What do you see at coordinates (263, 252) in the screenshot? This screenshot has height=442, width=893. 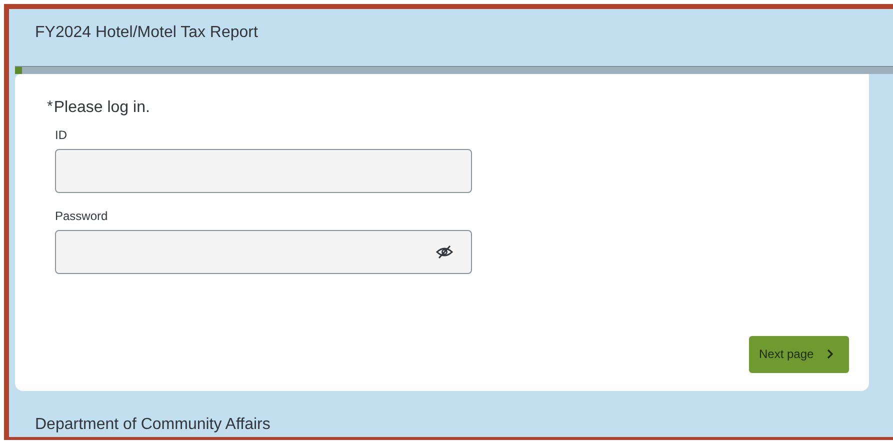 I see `password-field` at bounding box center [263, 252].